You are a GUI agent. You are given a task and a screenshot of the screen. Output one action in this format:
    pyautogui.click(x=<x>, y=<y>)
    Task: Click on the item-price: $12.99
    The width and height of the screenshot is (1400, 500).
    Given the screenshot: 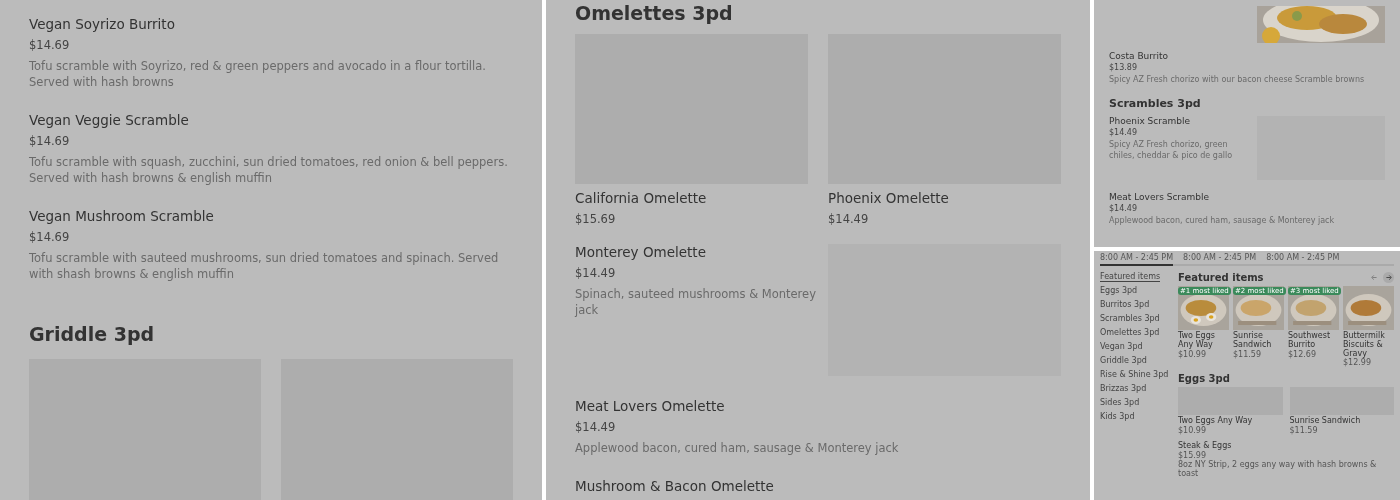 What is the action you would take?
    pyautogui.click(x=1357, y=363)
    